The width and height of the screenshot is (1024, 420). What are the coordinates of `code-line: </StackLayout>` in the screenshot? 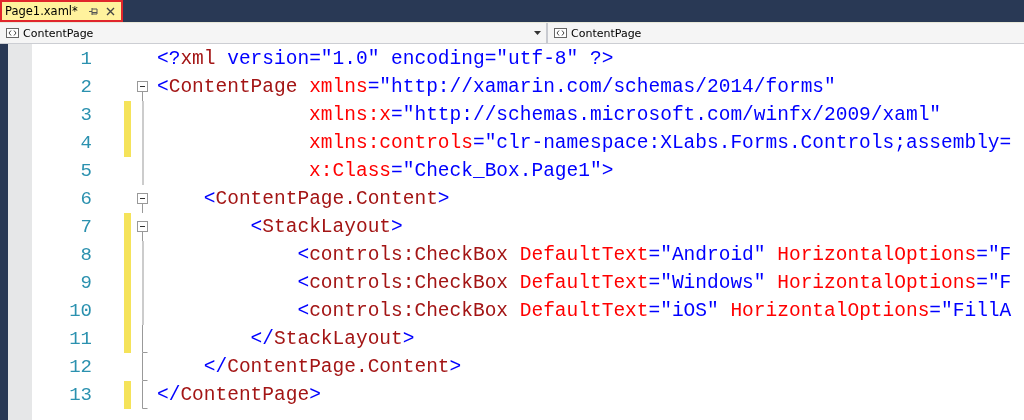 It's located at (332, 339).